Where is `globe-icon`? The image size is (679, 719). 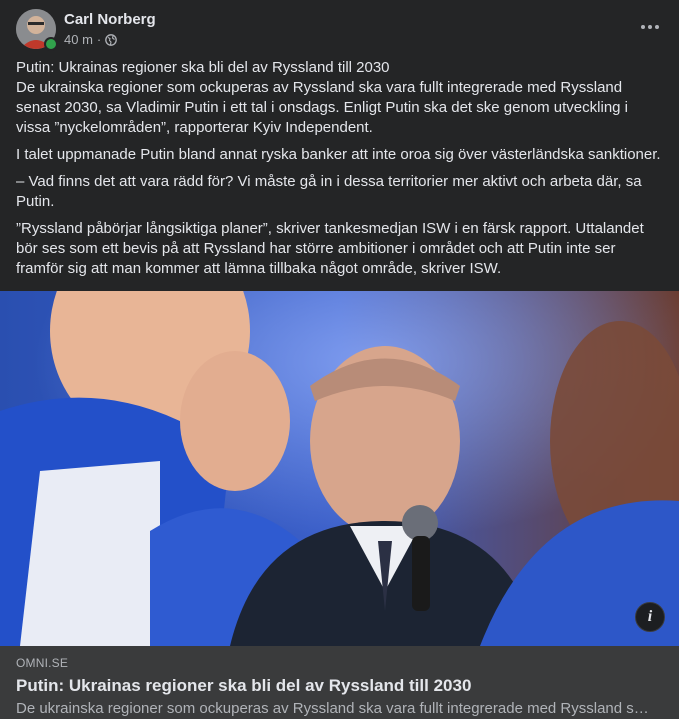
globe-icon is located at coordinates (111, 39).